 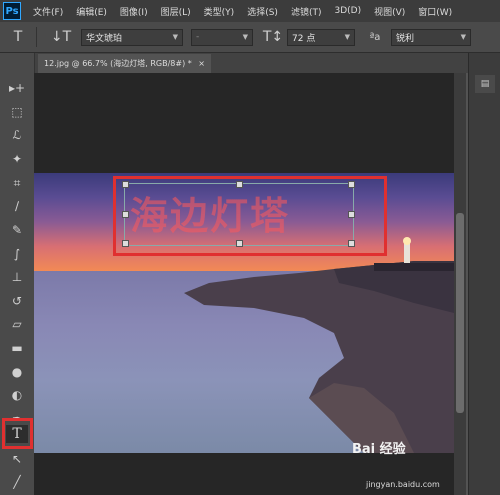 What do you see at coordinates (17, 324) in the screenshot?
I see `eraser-tool-icon: ▱` at bounding box center [17, 324].